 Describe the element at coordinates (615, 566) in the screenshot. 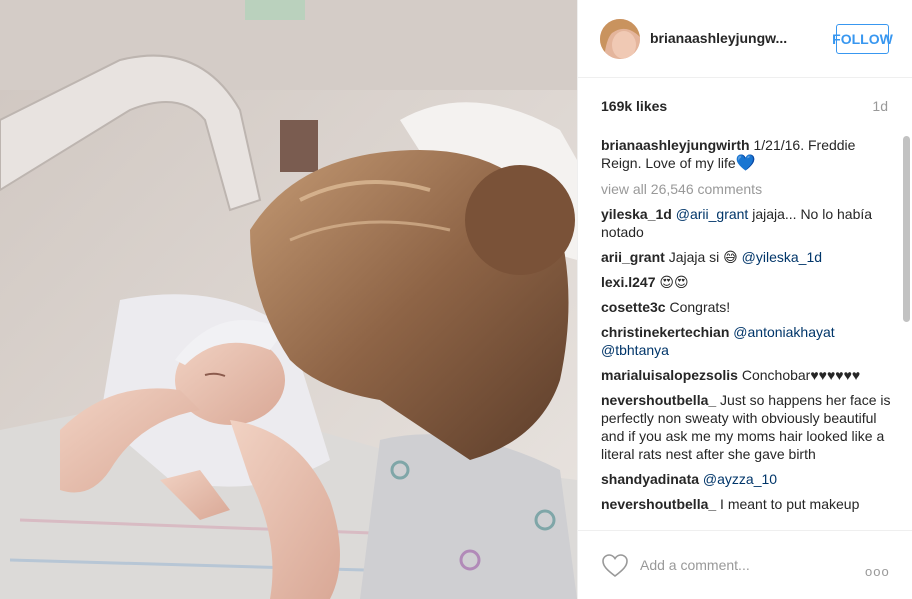

I see `heart-outline-icon` at that location.